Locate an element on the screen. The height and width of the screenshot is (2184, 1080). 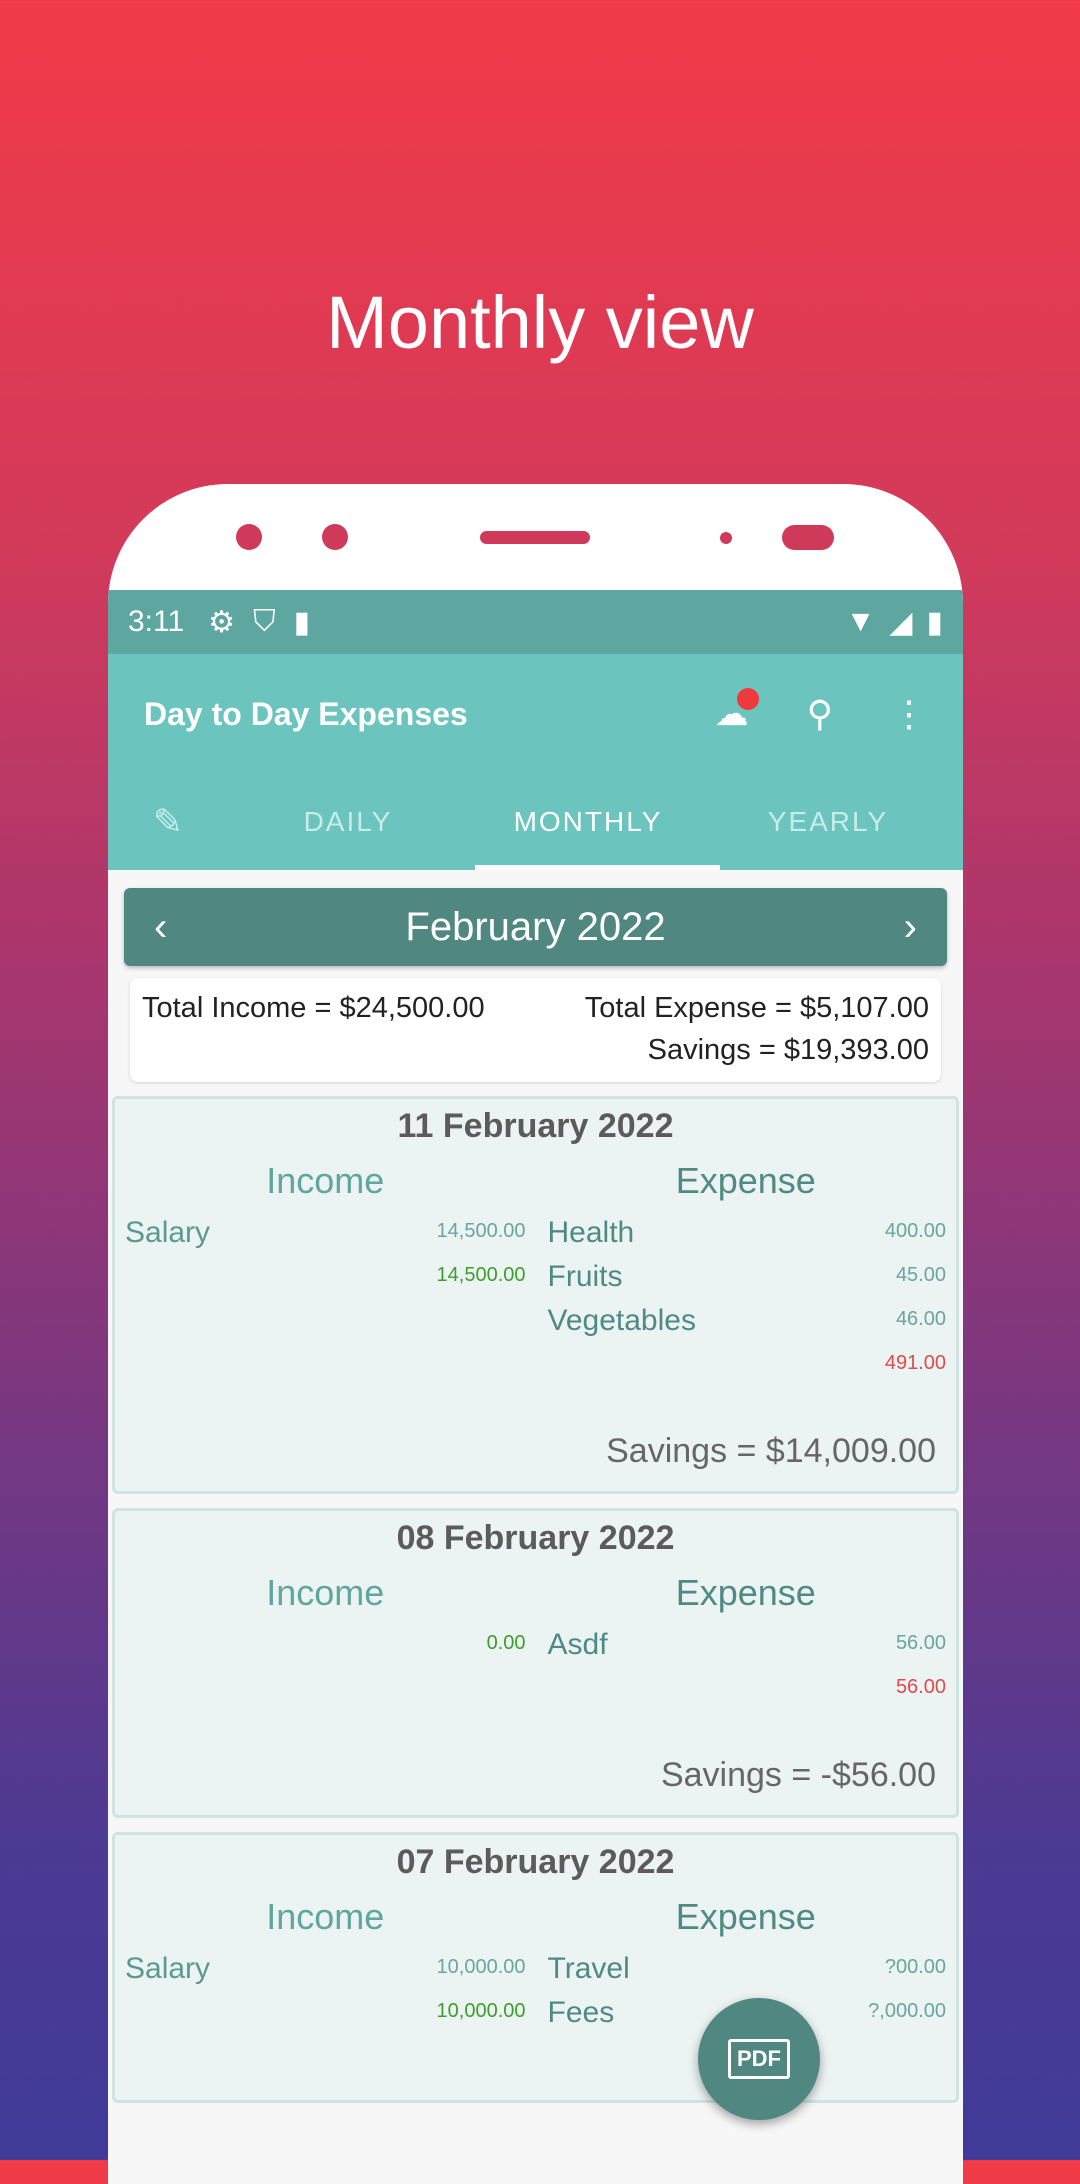
expense-row: Travel ?00.00 is located at coordinates (746, 1974).